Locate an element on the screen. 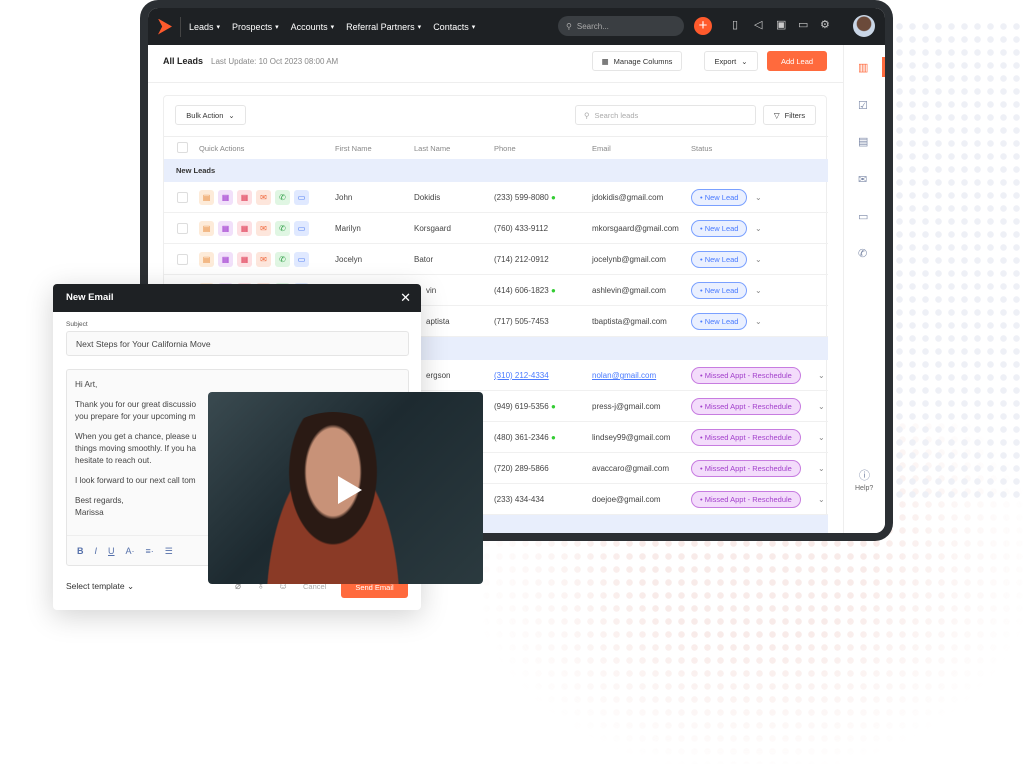 The image size is (1024, 764). export-button: Export ⌄ is located at coordinates (731, 61).